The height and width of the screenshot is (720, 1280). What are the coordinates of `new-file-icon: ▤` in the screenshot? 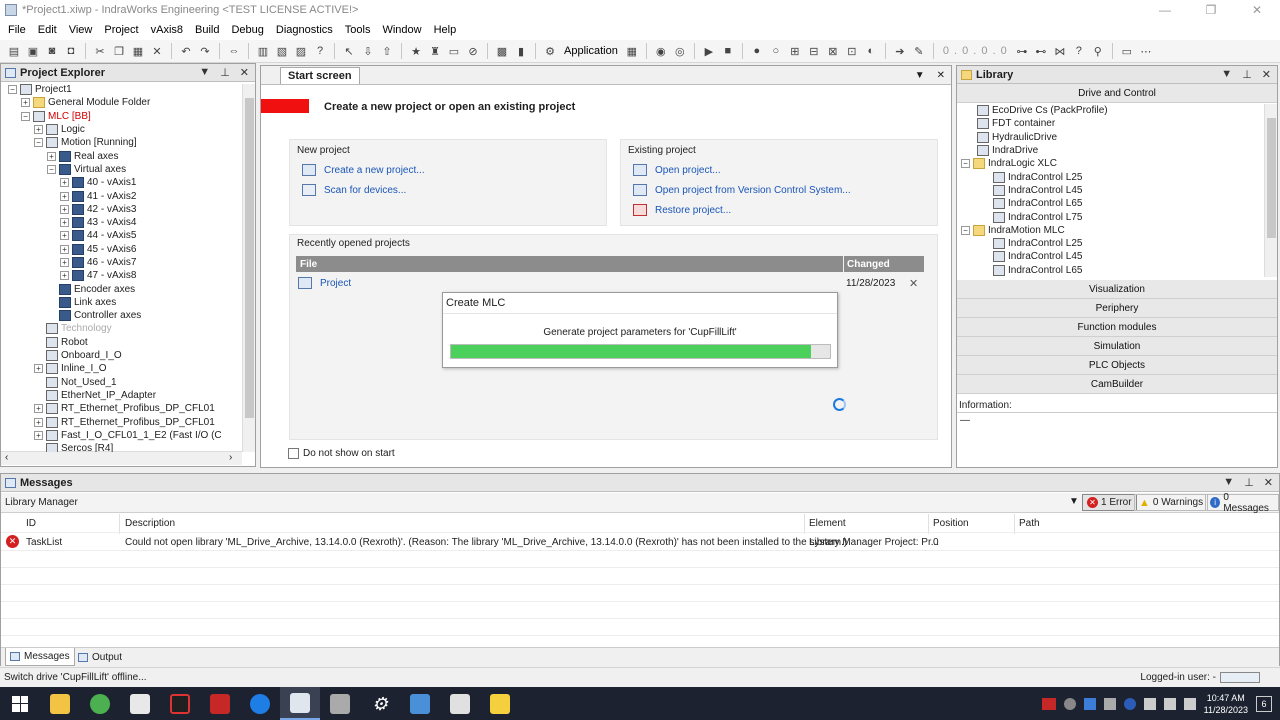 It's located at (14, 51).